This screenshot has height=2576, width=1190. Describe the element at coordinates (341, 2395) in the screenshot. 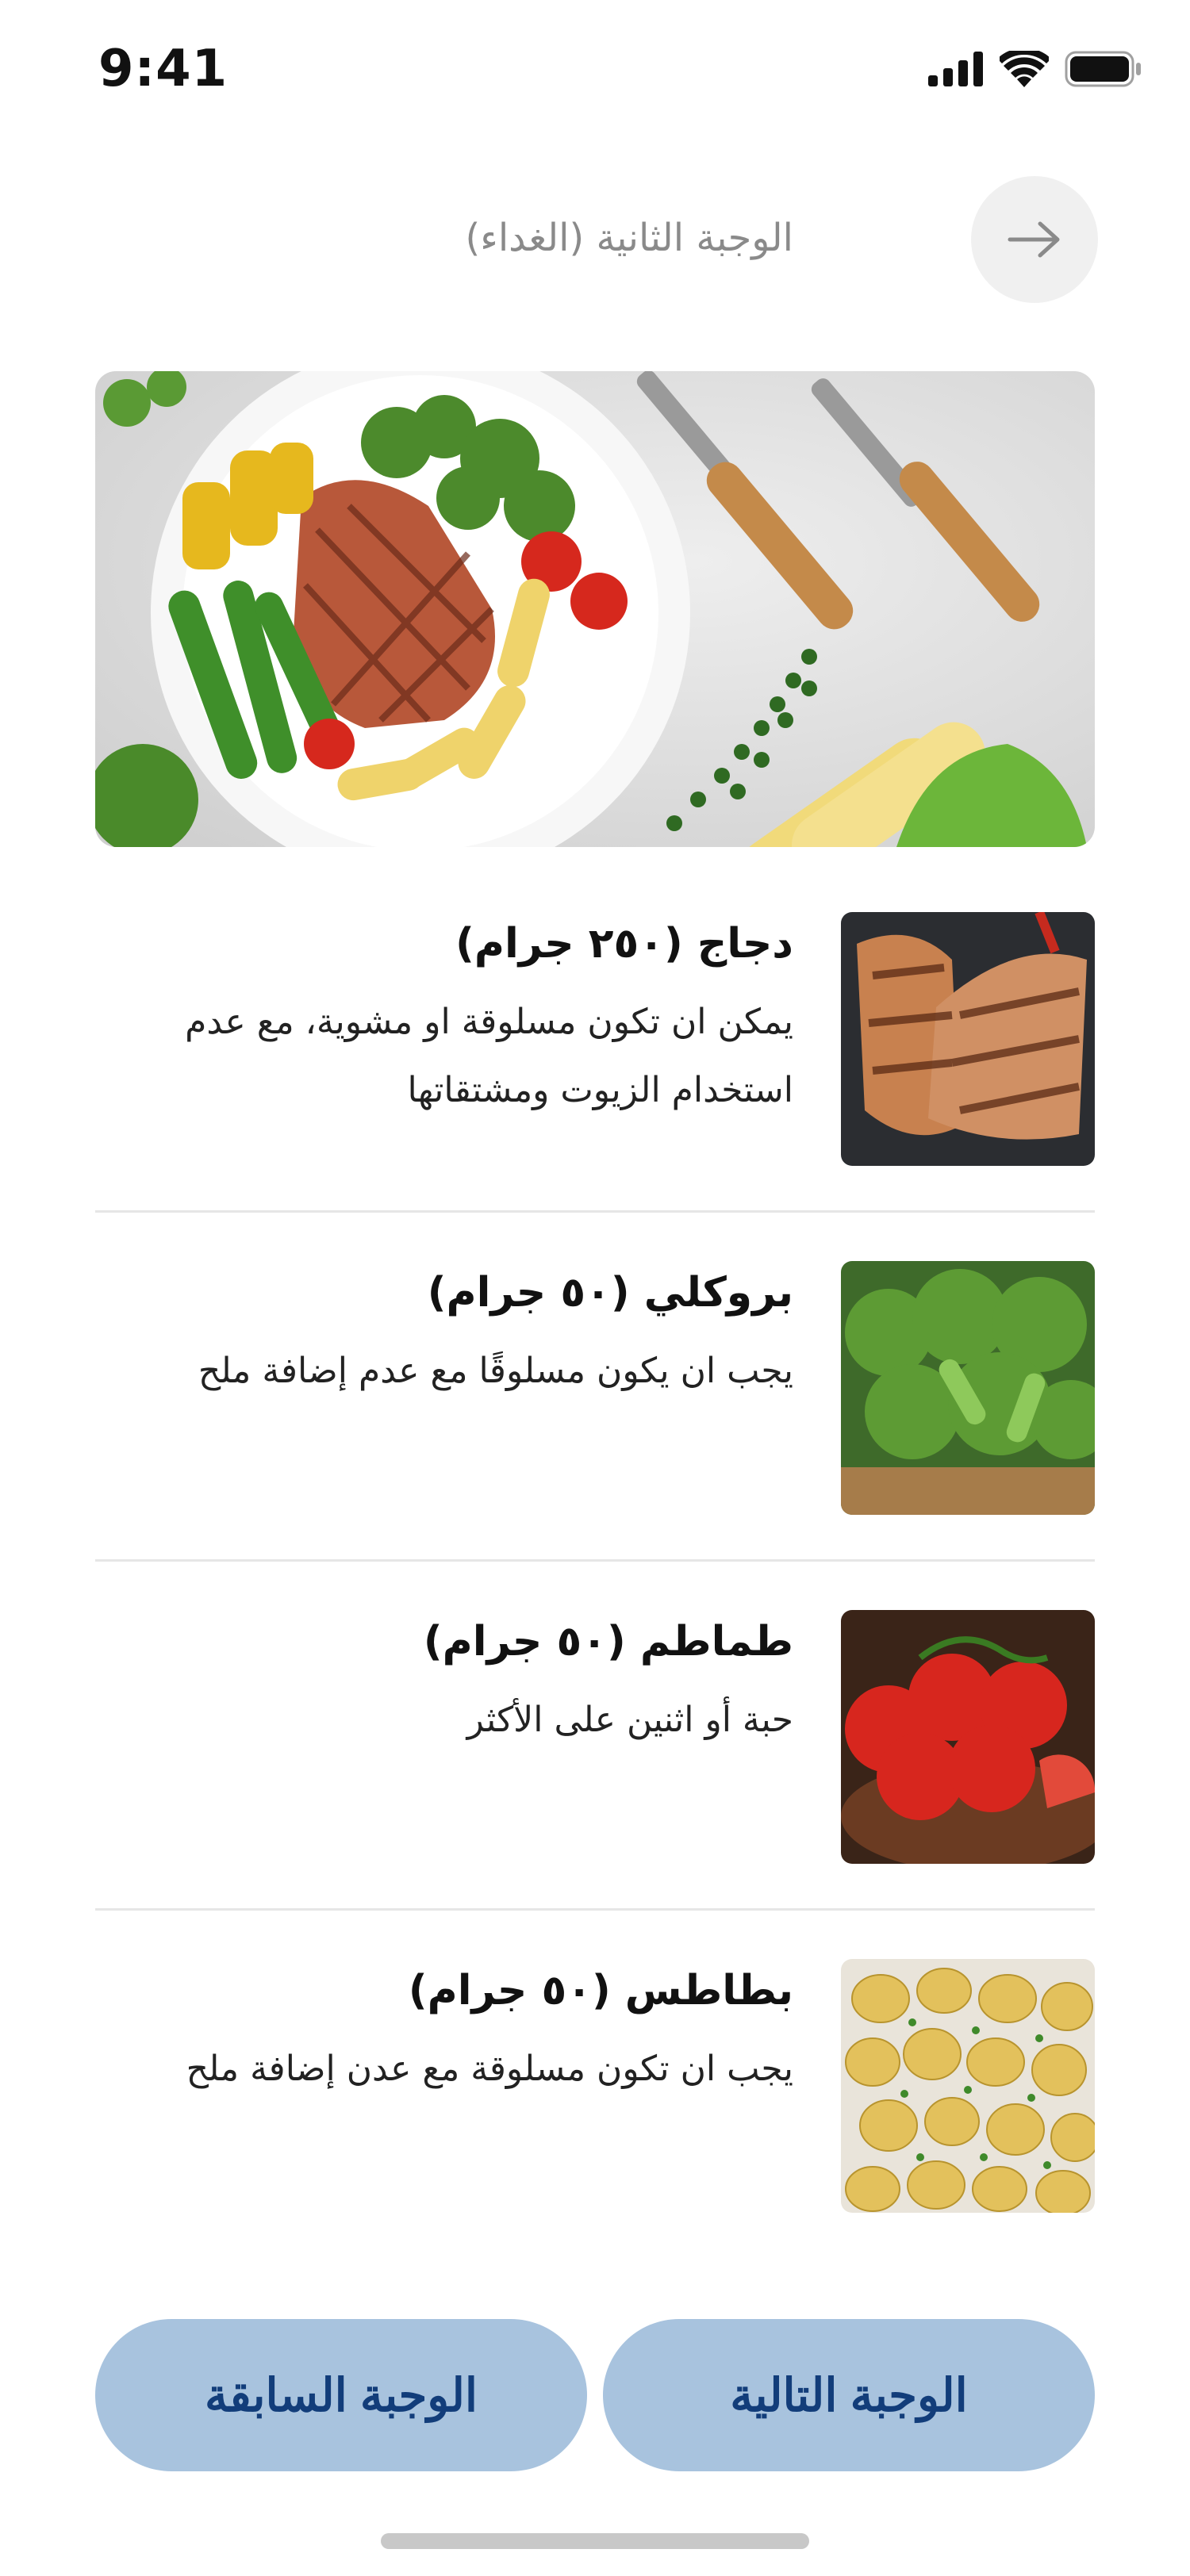

I see `previous-meal-button: الوجبة السابقة` at that location.